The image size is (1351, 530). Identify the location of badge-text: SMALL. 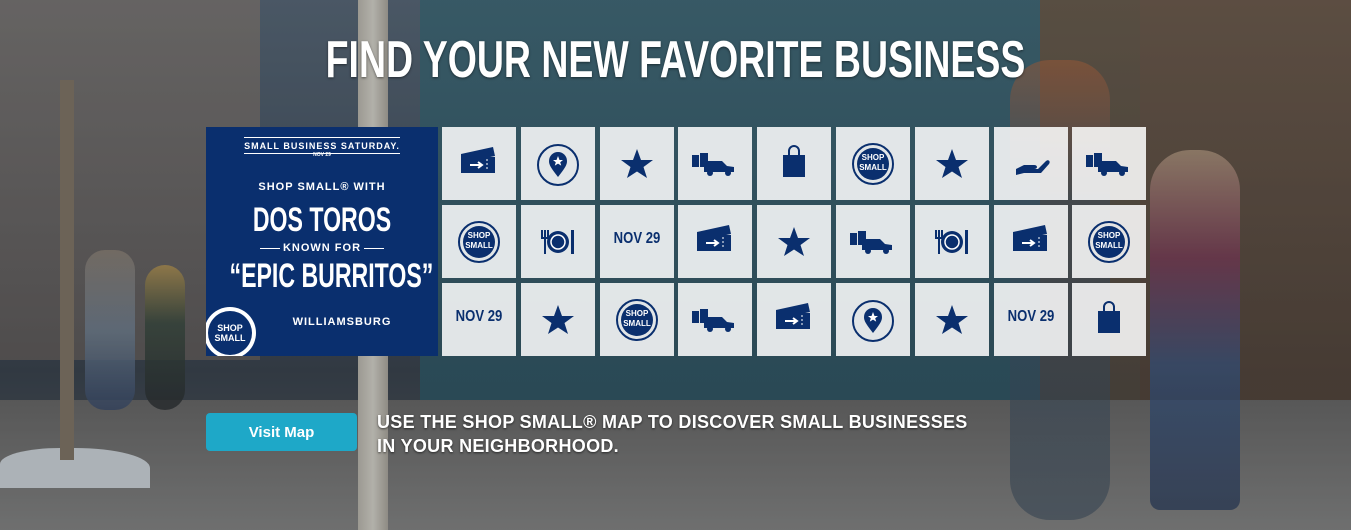
(230, 338).